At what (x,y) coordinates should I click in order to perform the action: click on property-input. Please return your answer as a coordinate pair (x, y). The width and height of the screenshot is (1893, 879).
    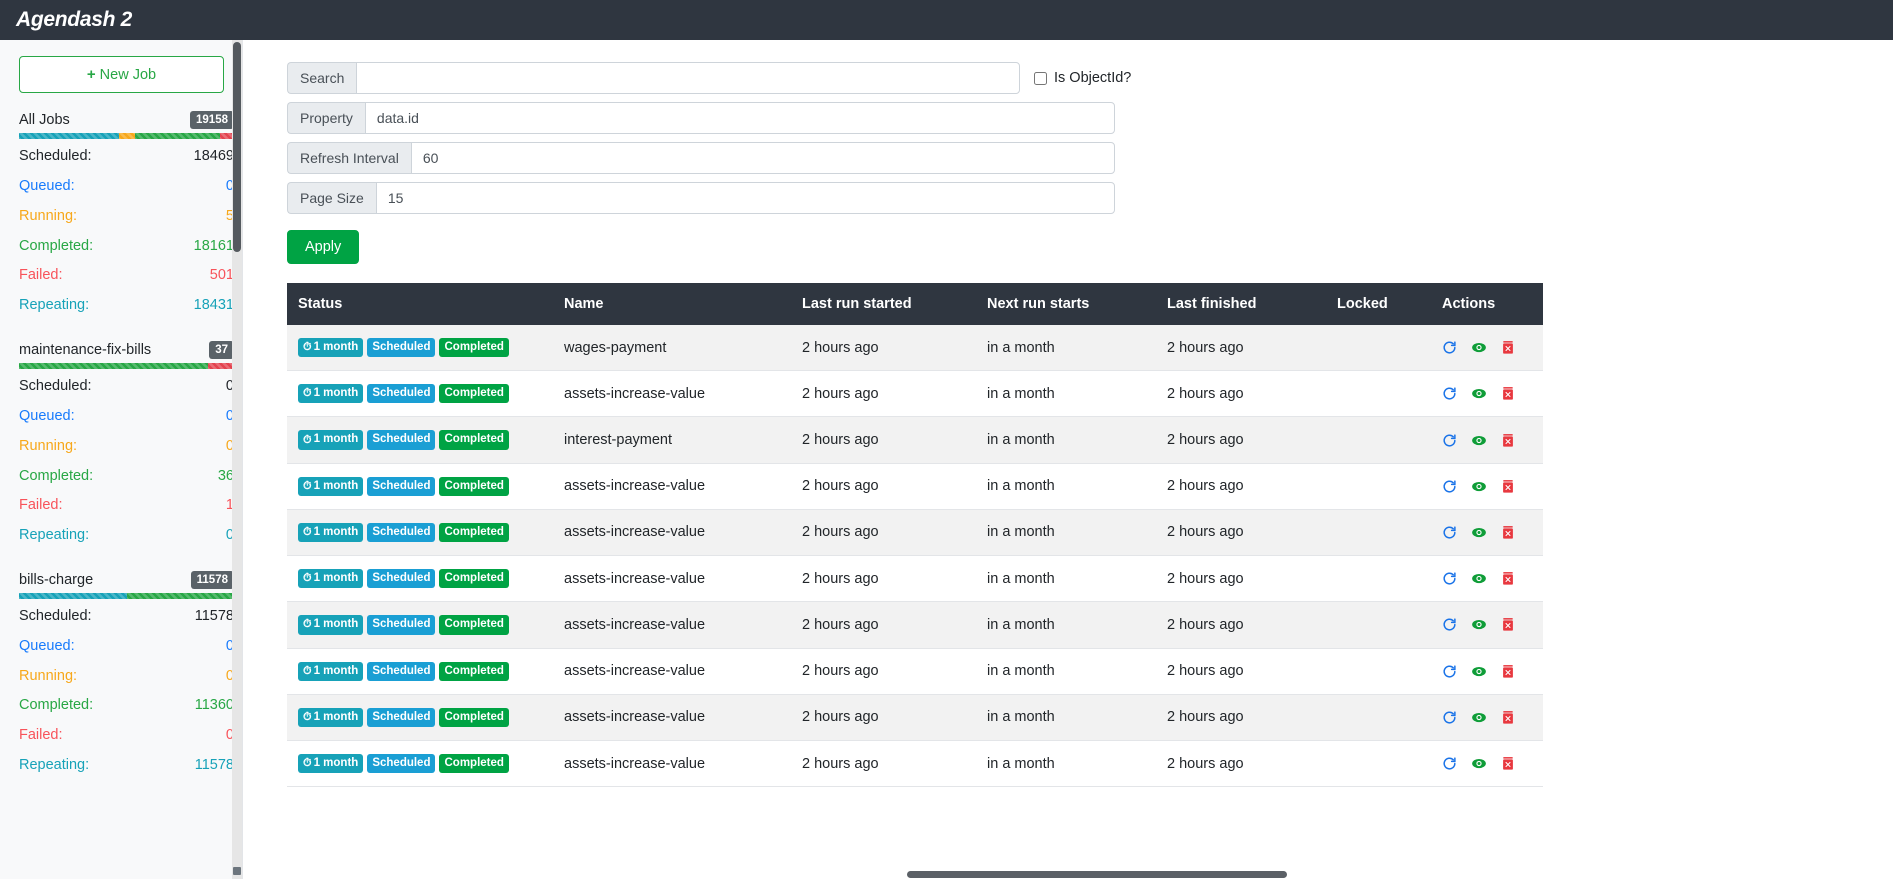
    Looking at the image, I should click on (739, 118).